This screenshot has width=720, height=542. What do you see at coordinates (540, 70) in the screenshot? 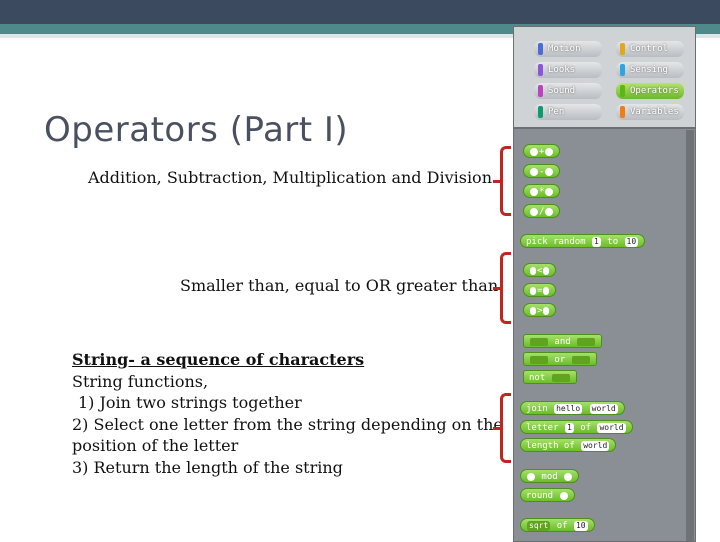
I see `looks-color-icon` at bounding box center [540, 70].